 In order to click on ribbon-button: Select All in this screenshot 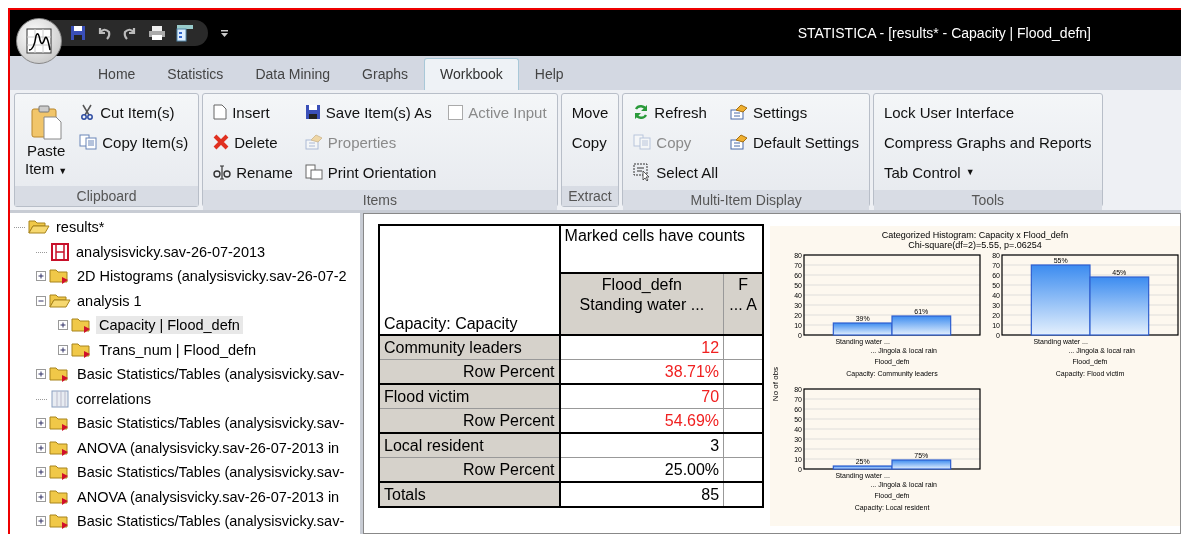, I will do `click(675, 172)`.